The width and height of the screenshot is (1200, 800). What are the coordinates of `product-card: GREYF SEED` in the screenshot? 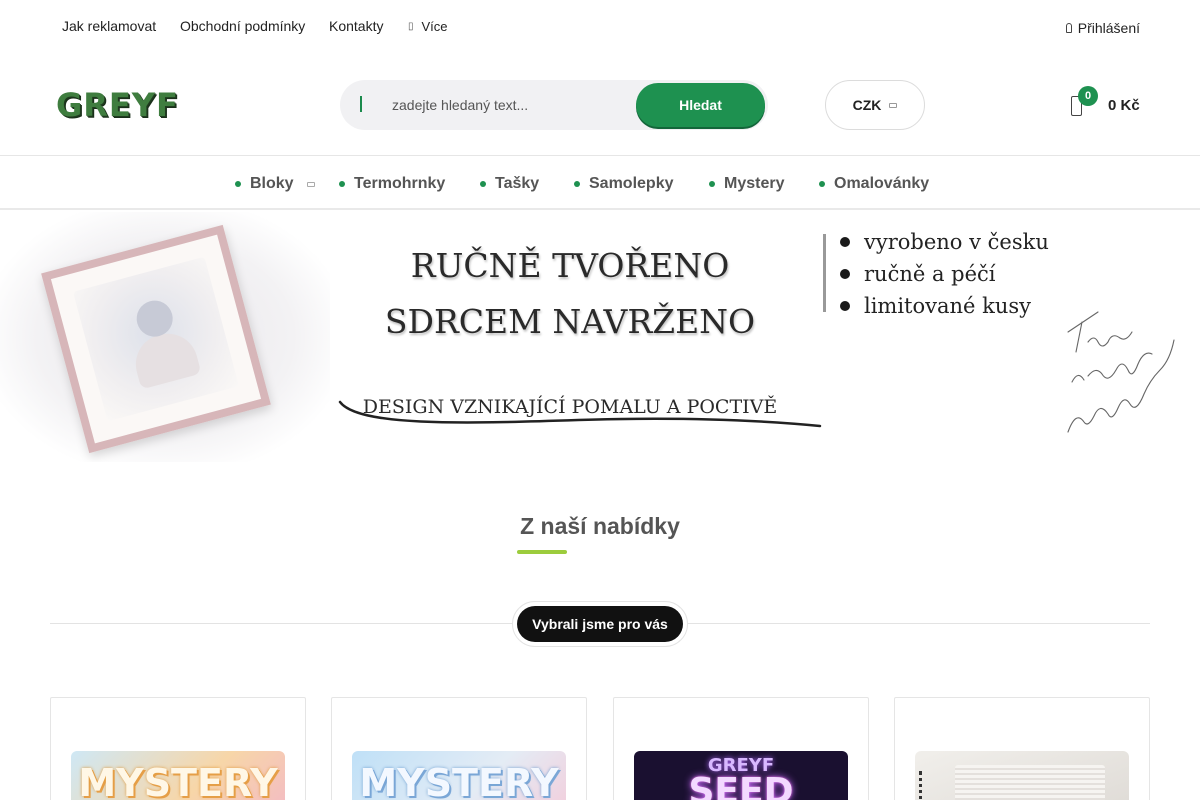 It's located at (741, 748).